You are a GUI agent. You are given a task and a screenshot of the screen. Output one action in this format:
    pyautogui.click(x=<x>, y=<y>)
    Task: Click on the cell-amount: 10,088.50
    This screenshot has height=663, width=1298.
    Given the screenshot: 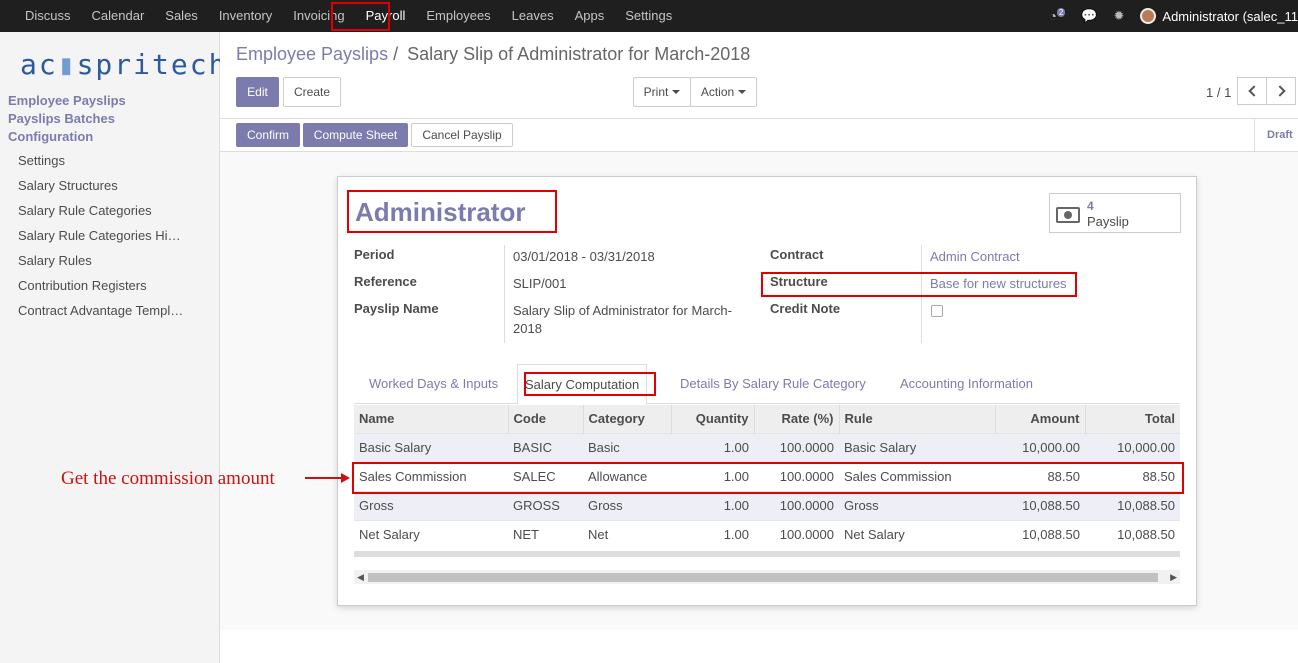 What is the action you would take?
    pyautogui.click(x=1040, y=534)
    